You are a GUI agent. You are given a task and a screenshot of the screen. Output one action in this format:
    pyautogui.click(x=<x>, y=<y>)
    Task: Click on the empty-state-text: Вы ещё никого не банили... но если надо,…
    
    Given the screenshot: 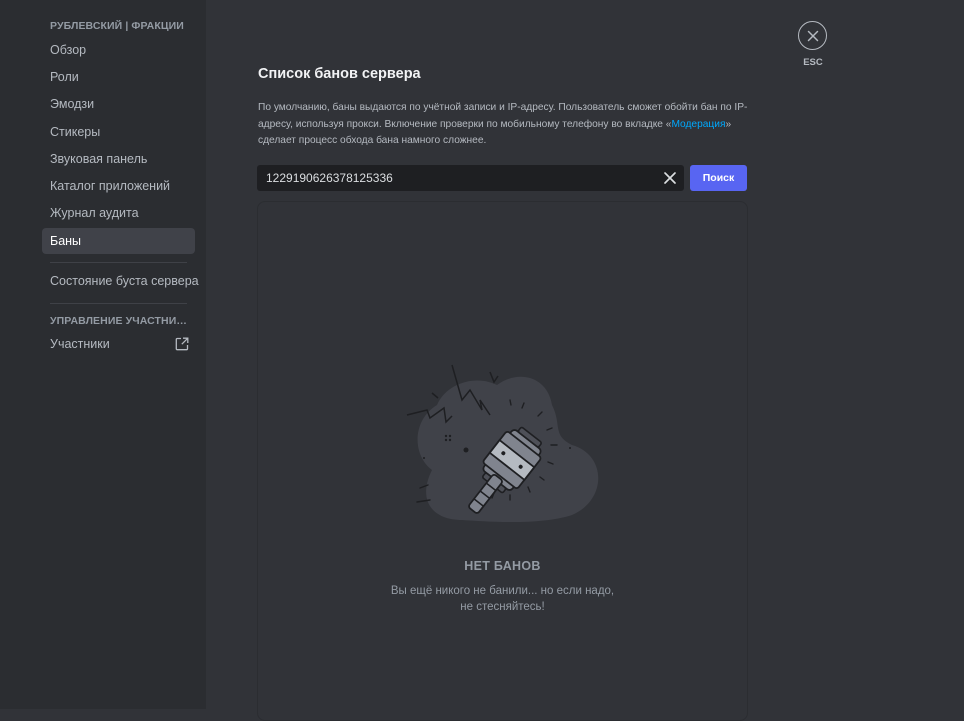 What is the action you would take?
    pyautogui.click(x=502, y=599)
    